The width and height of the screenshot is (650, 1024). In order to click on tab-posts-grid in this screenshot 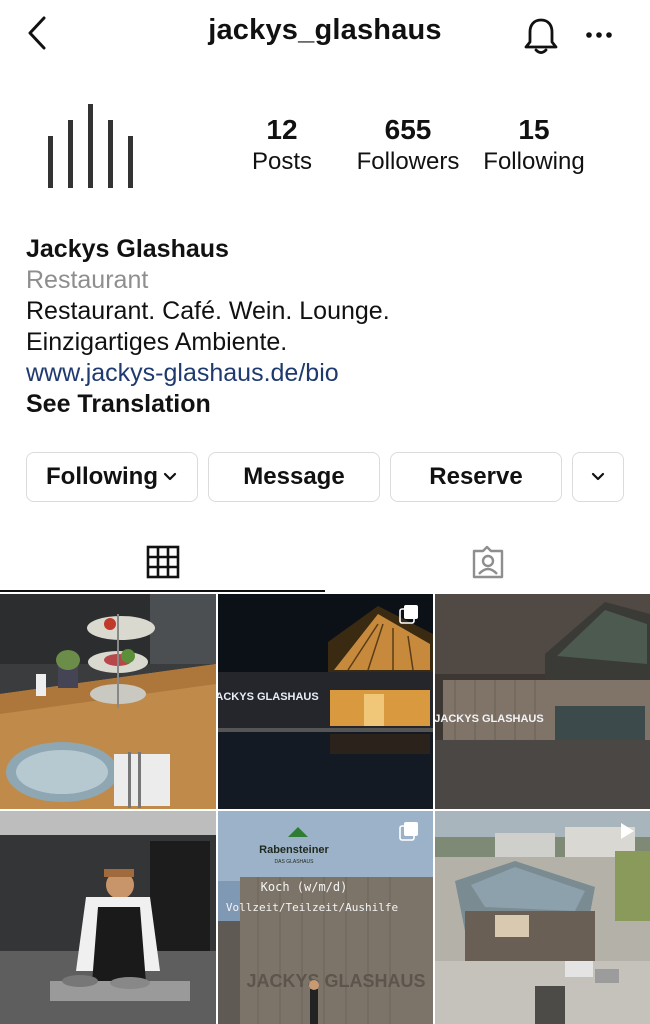, I will do `click(162, 562)`.